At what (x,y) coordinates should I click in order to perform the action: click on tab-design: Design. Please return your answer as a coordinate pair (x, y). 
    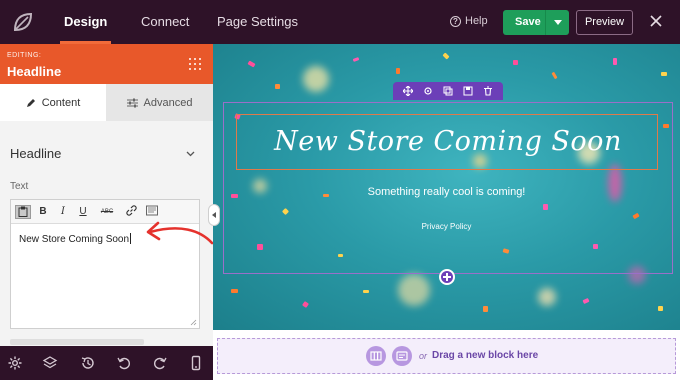
    Looking at the image, I should click on (85, 22).